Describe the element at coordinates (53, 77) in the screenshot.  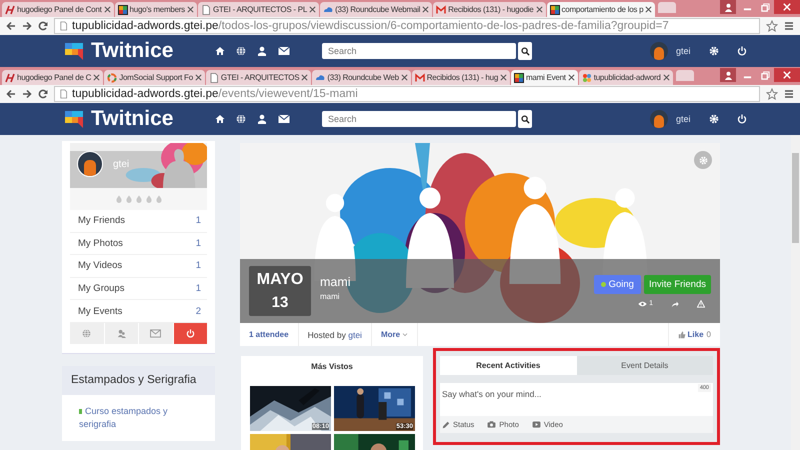
I see `browser-tab: hugodiego Panel de C` at that location.